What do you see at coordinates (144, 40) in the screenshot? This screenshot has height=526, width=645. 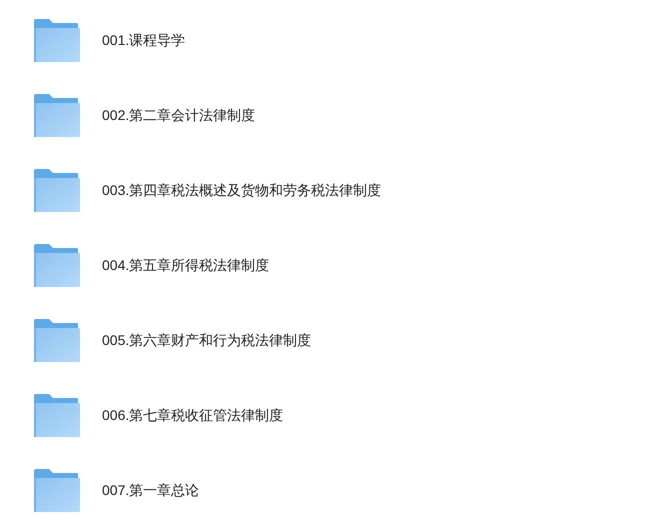 I see `folder-name: 001.课程导学` at bounding box center [144, 40].